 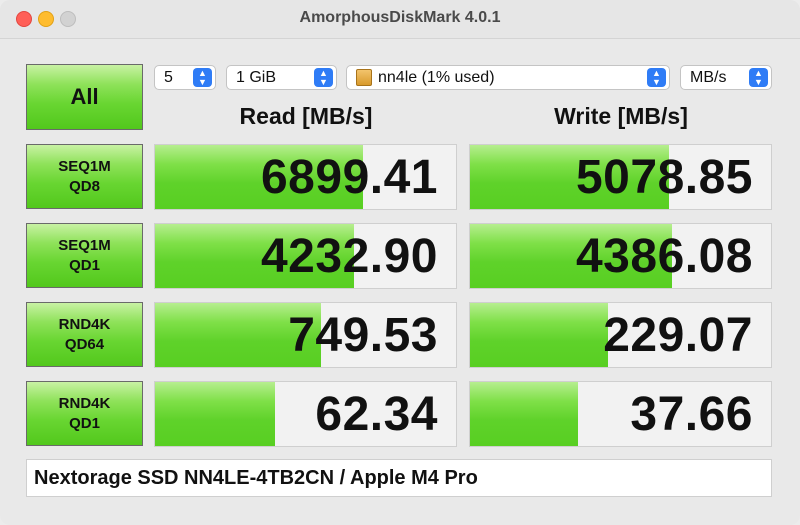 I want to click on run-seq1m-qd1-button: SEQ1M QD1, so click(x=84, y=255).